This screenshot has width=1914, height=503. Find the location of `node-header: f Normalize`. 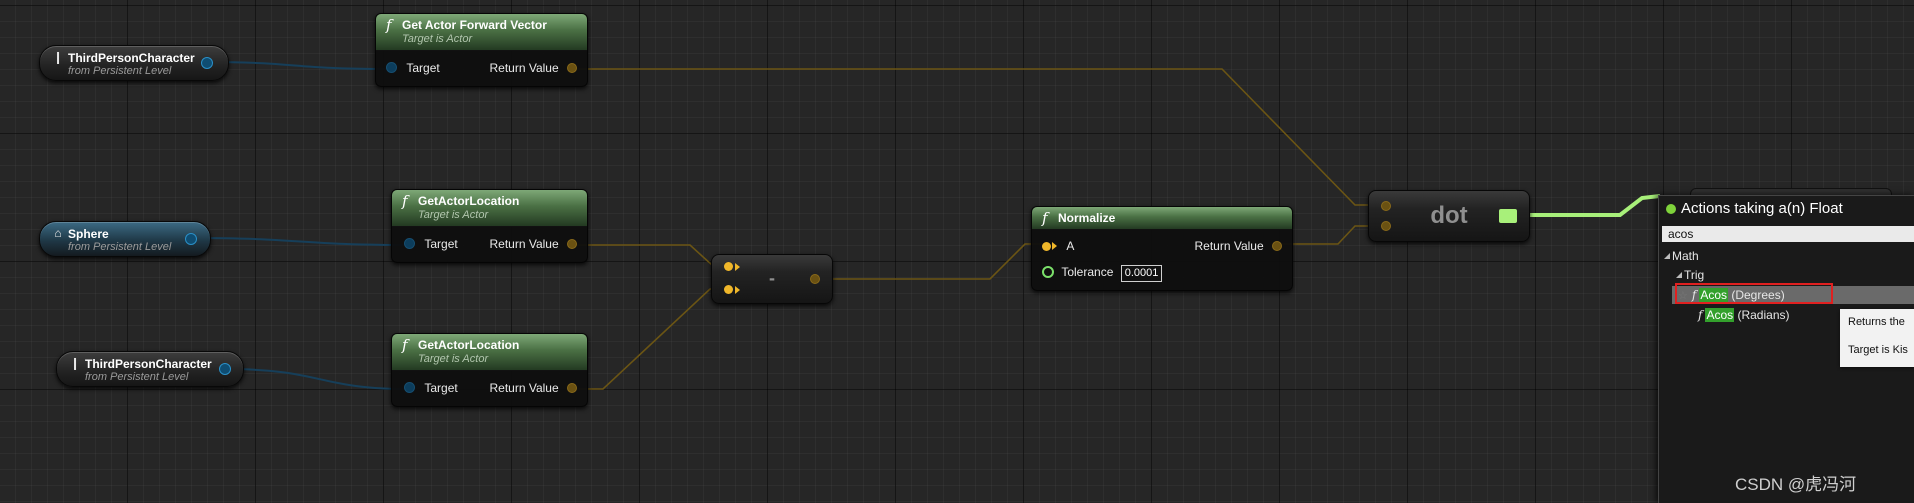

node-header: f Normalize is located at coordinates (1162, 218).